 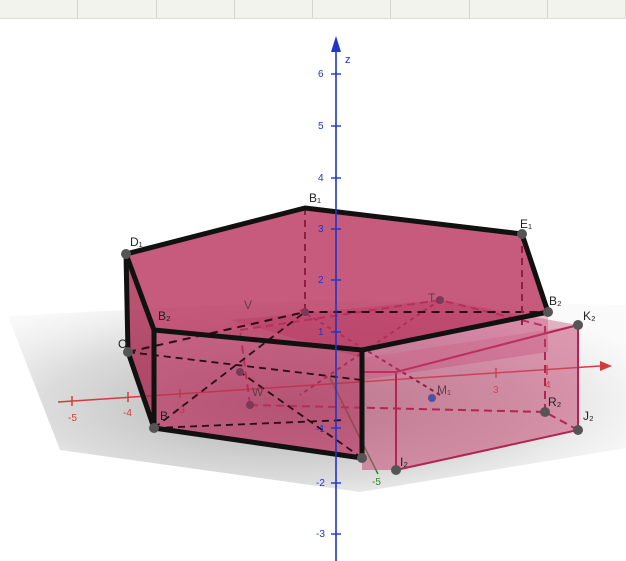 What do you see at coordinates (72, 418) in the screenshot?
I see `x-tick-label: -5` at bounding box center [72, 418].